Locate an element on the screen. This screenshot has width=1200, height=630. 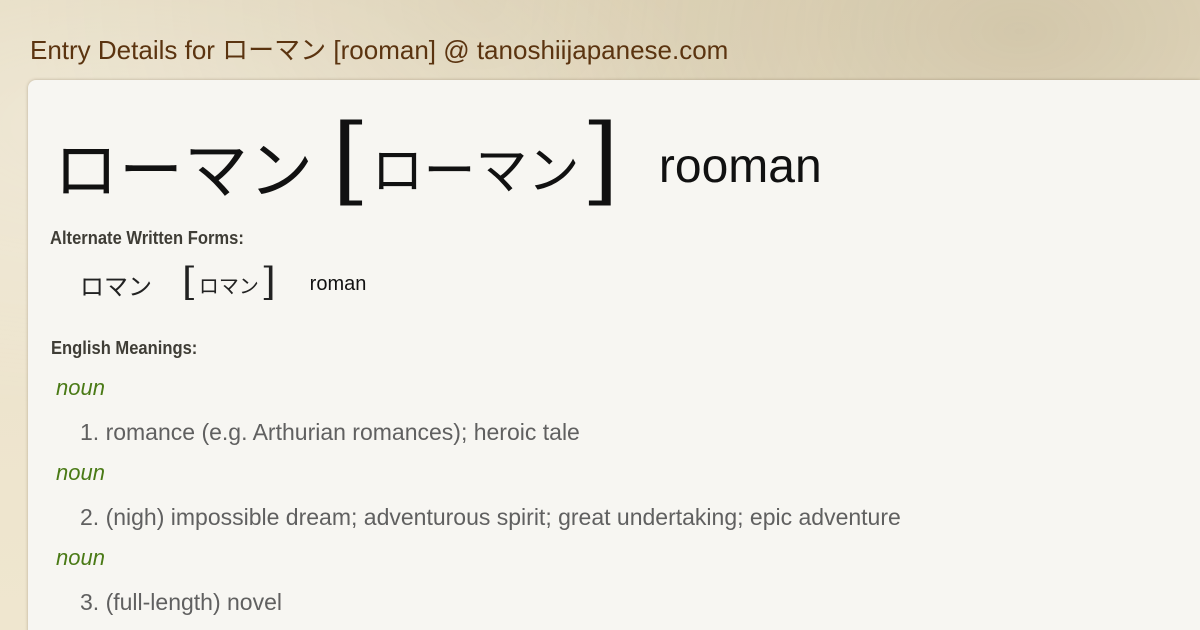
alternate-form-reading: ロマン is located at coordinates (228, 285).